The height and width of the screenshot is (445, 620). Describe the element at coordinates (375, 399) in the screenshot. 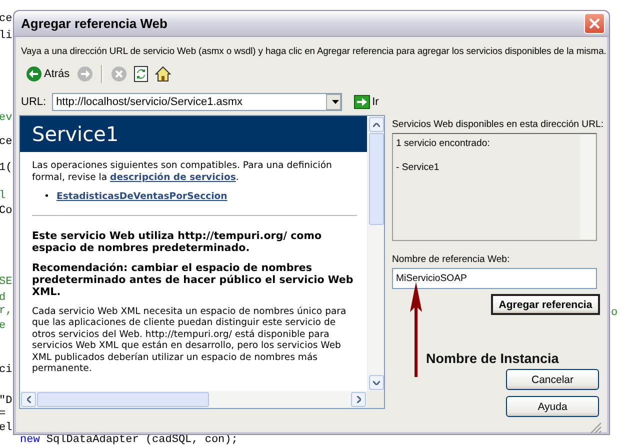

I see `scrollbar-corner` at that location.